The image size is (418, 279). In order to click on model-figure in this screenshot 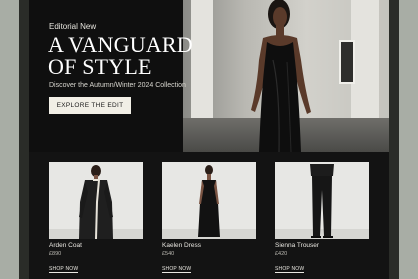, I will do `click(281, 76)`.